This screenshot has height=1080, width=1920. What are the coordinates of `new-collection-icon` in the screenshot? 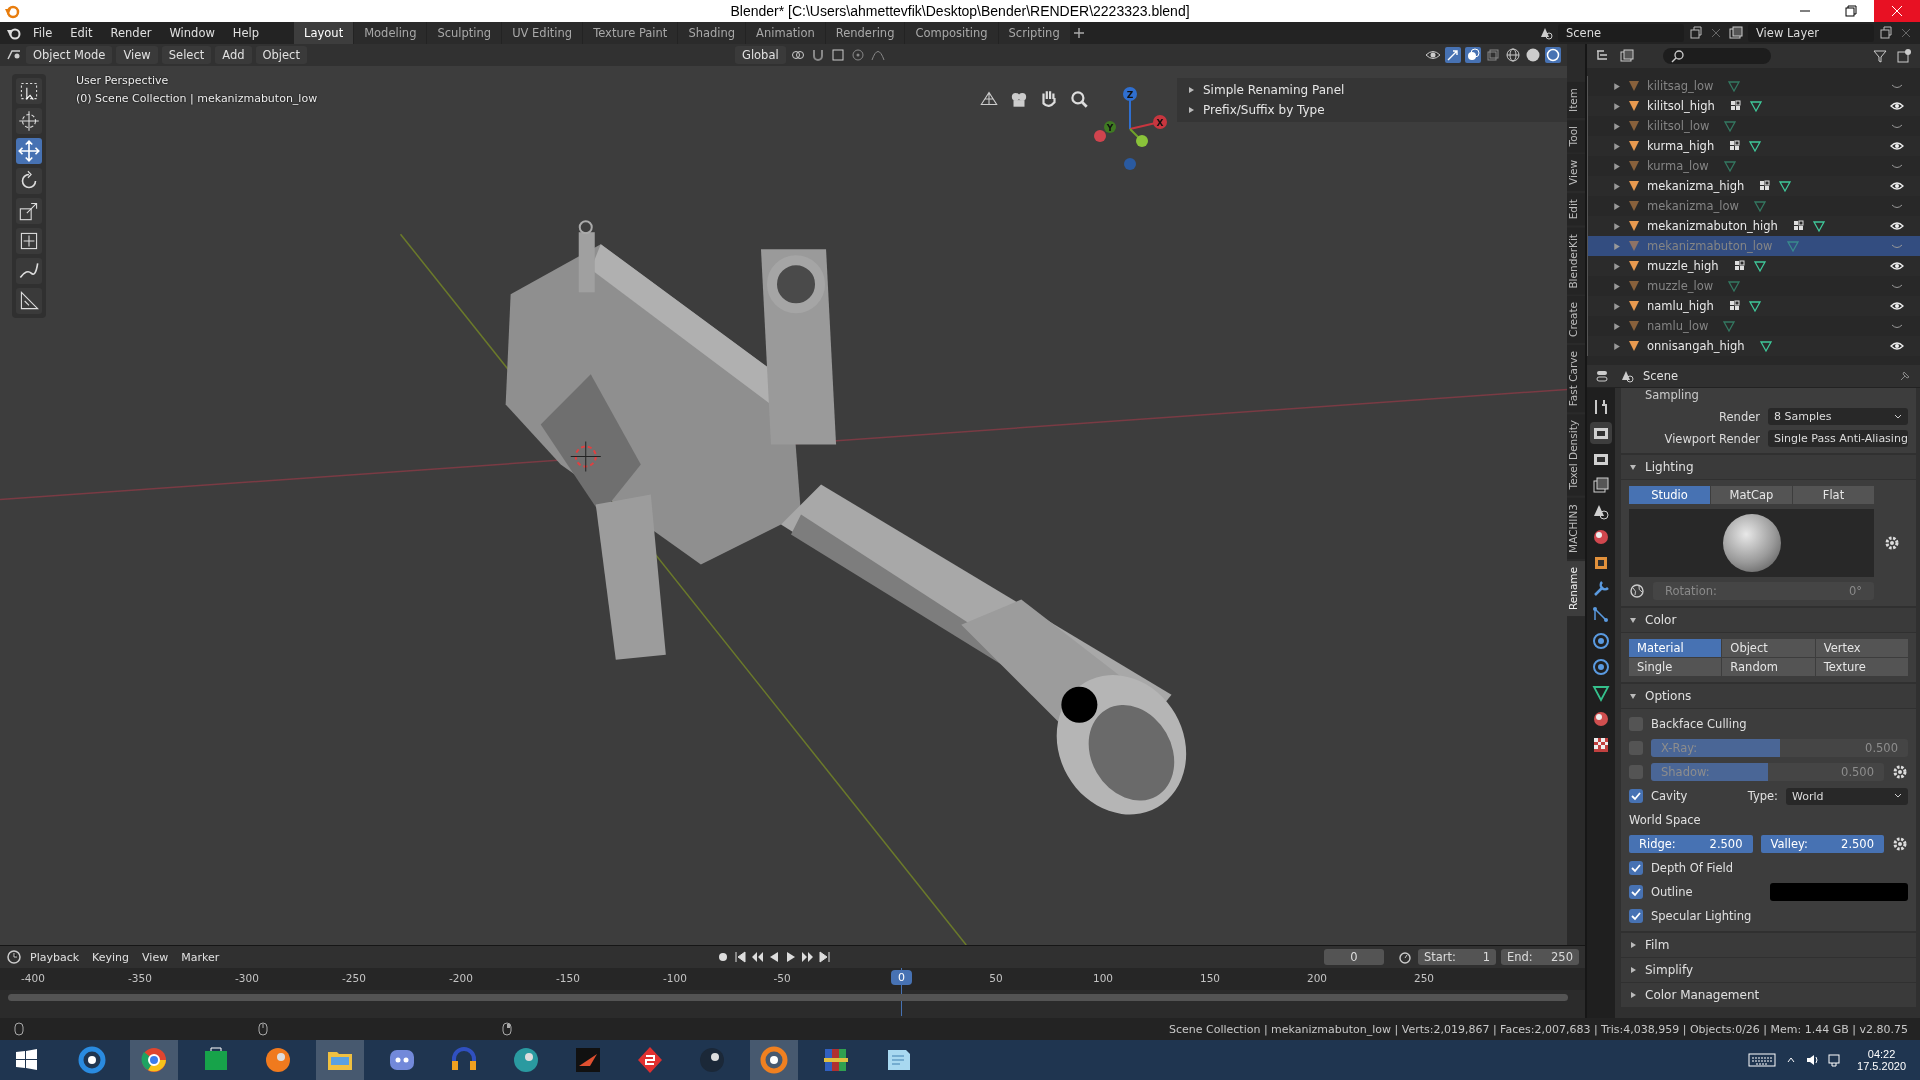 It's located at (1904, 56).